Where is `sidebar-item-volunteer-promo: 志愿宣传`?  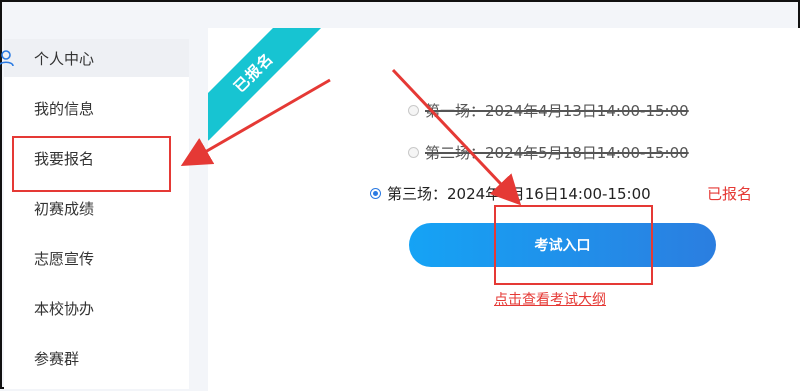
sidebar-item-volunteer-promo: 志愿宣传 is located at coordinates (96, 258).